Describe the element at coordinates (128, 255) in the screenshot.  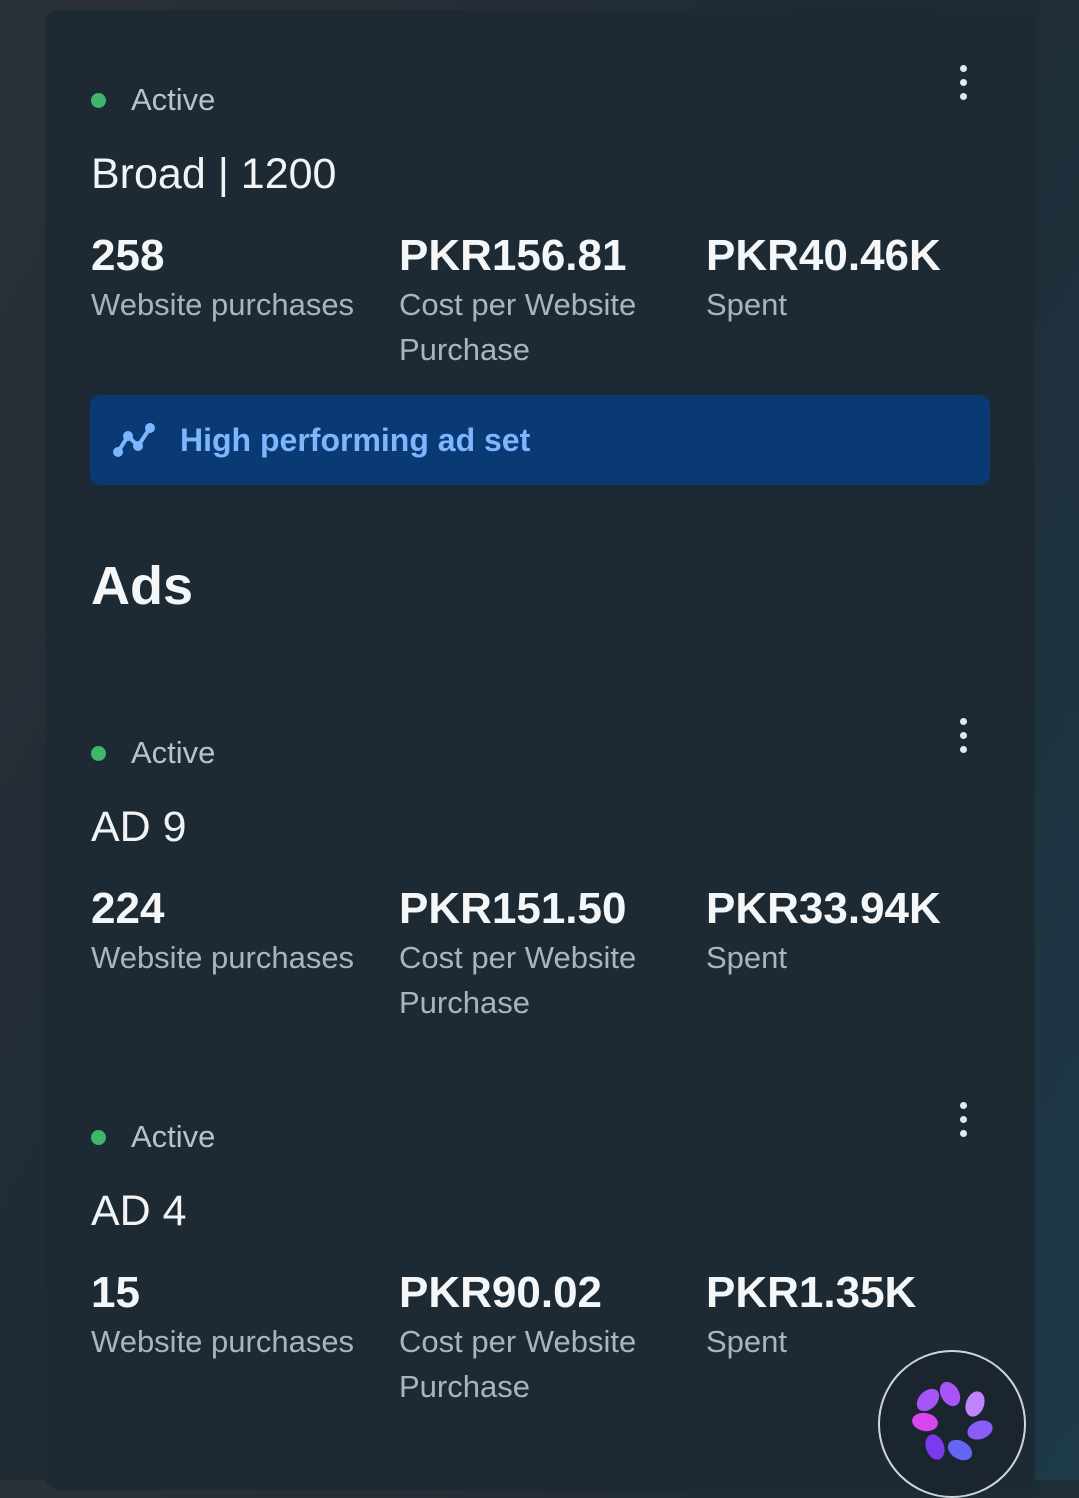
I see `metric-value: 258` at that location.